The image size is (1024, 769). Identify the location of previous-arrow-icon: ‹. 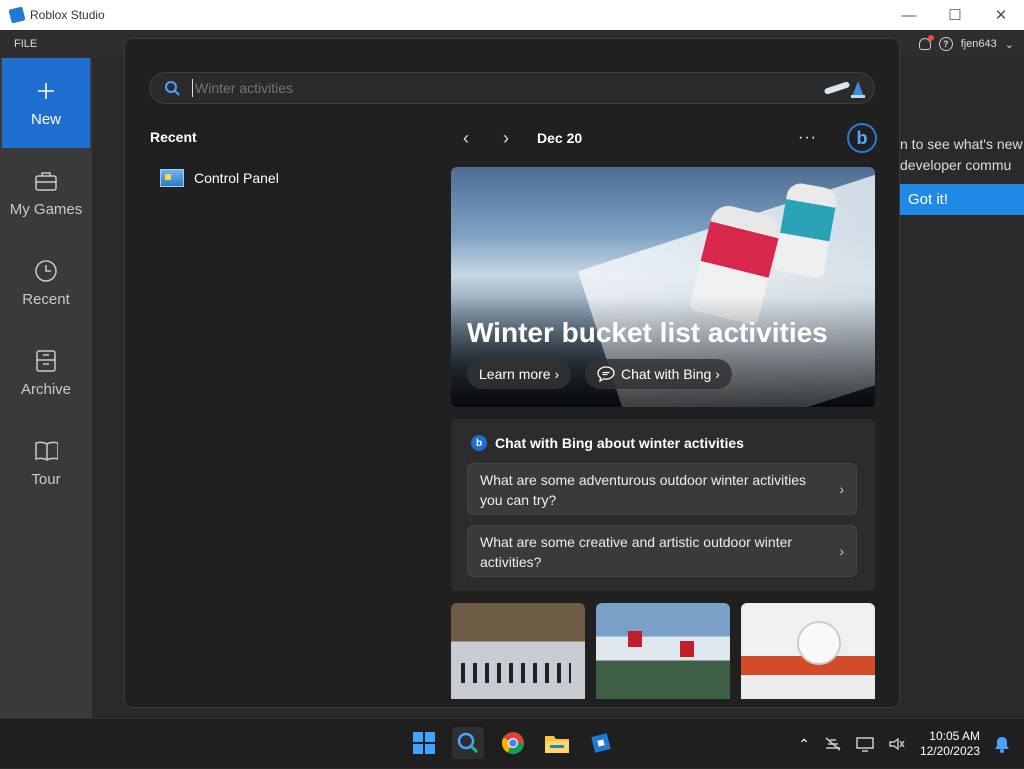
(466, 138).